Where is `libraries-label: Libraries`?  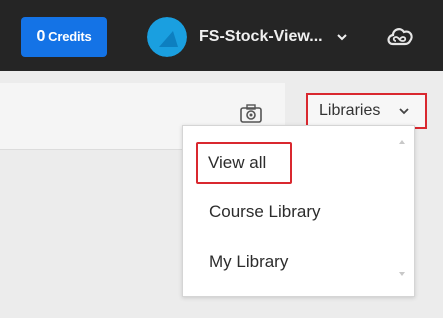
libraries-label: Libraries is located at coordinates (350, 110).